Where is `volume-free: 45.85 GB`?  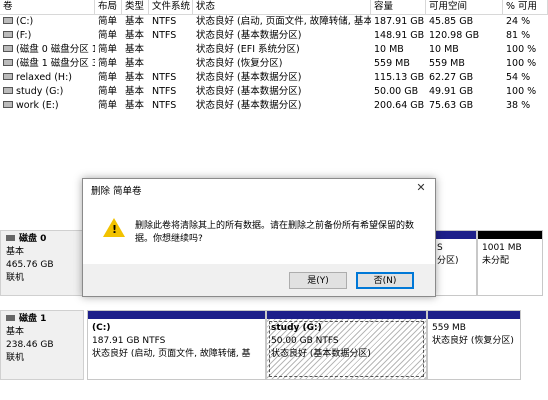
volume-free: 45.85 GB is located at coordinates (451, 21).